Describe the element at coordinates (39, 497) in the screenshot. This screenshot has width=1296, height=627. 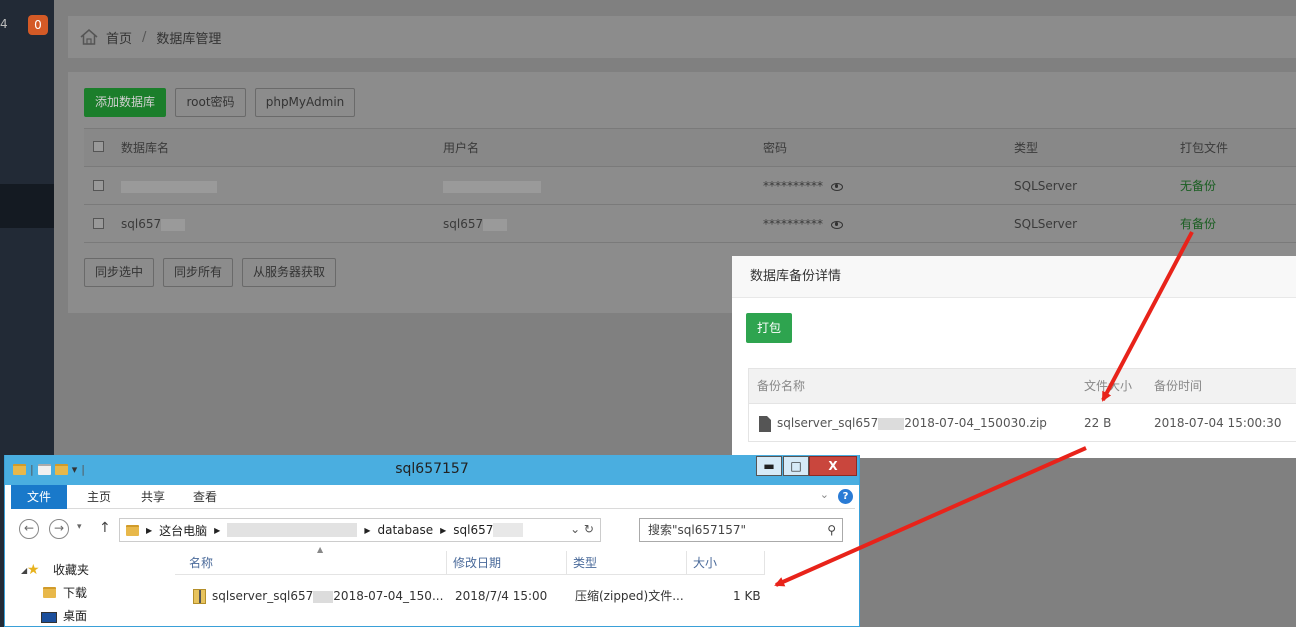
I see `tab-file: 文件` at that location.